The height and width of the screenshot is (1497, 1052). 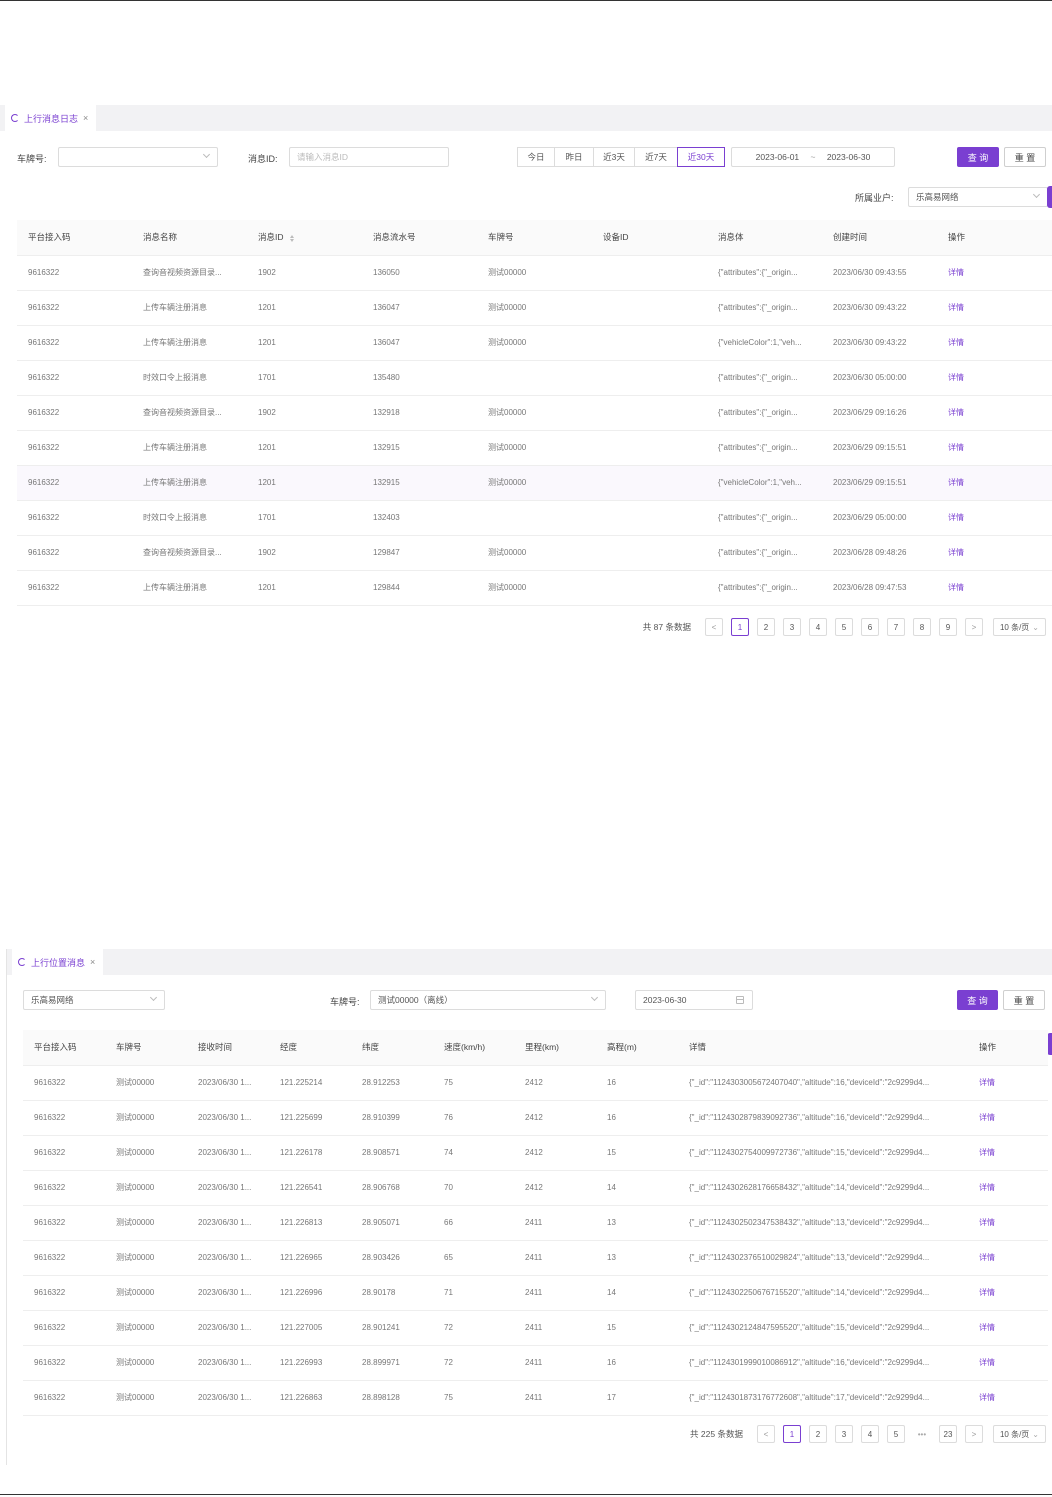 What do you see at coordinates (869, 627) in the screenshot?
I see `page-button-6: 6` at bounding box center [869, 627].